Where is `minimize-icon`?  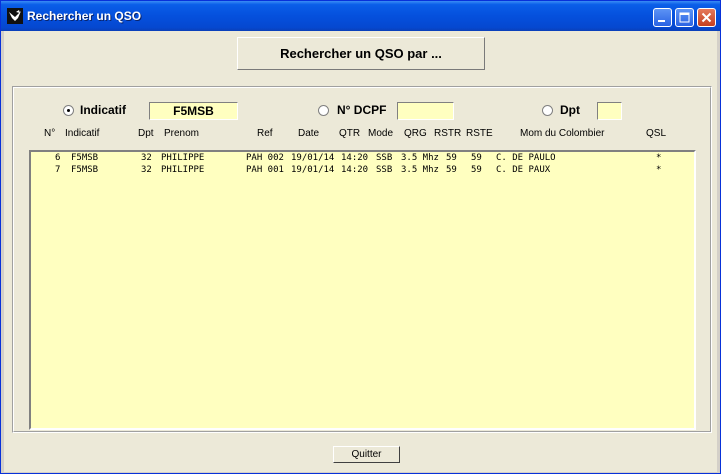 minimize-icon is located at coordinates (661, 21).